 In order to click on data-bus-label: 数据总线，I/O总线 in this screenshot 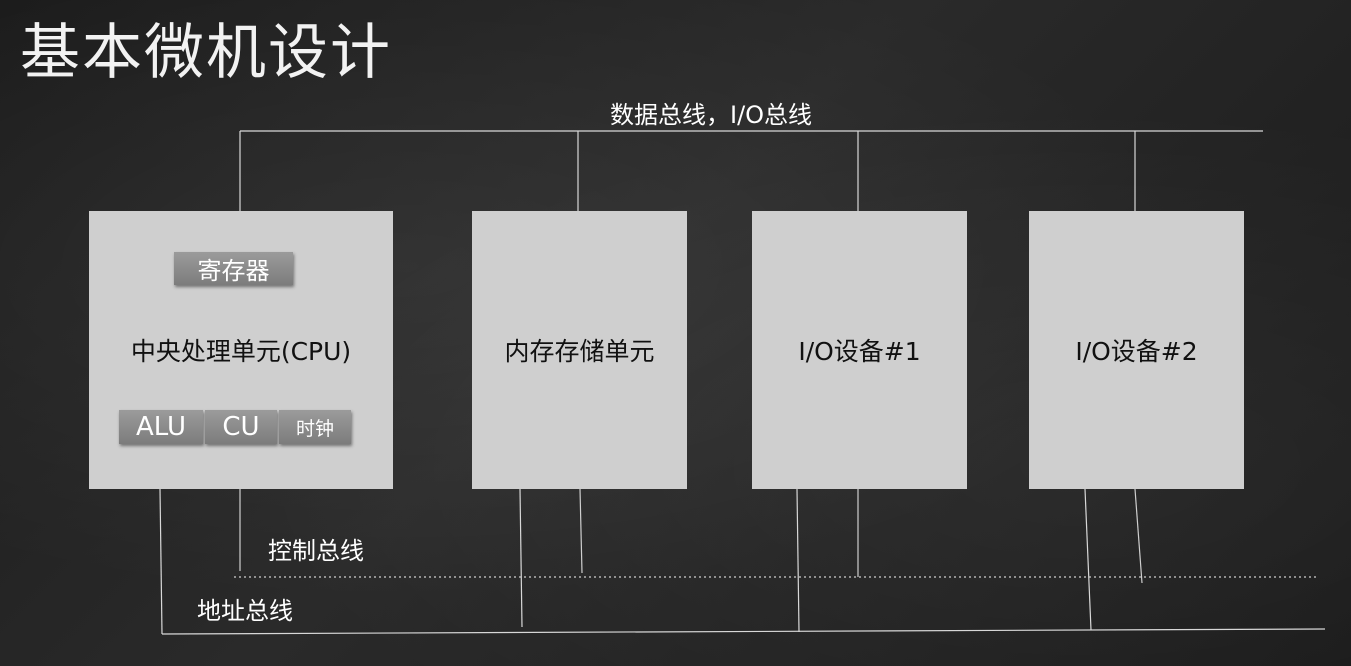, I will do `click(711, 115)`.